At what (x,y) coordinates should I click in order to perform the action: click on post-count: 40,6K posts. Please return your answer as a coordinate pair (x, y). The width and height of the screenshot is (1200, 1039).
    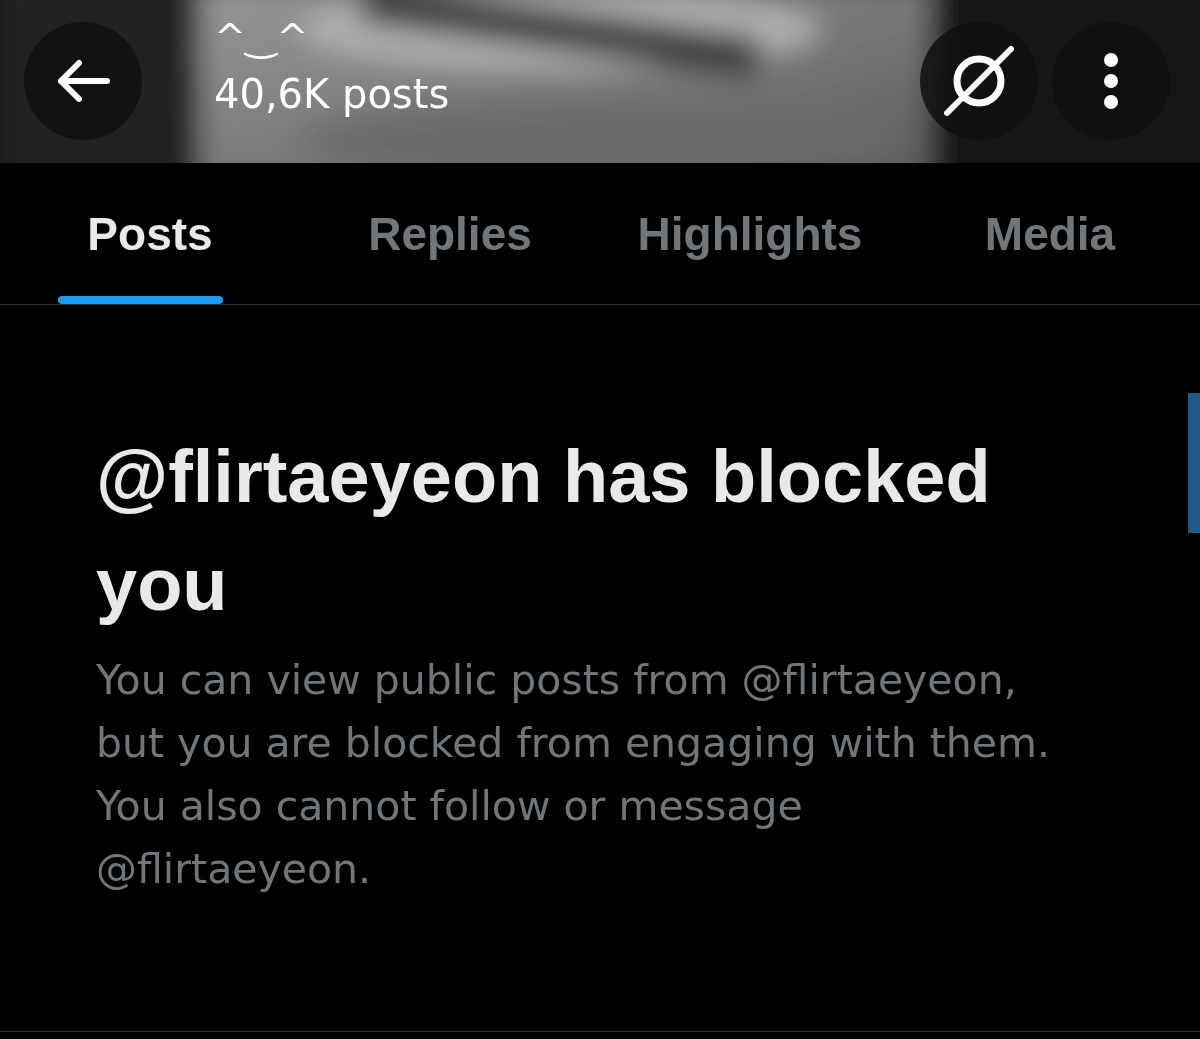
    Looking at the image, I should click on (332, 94).